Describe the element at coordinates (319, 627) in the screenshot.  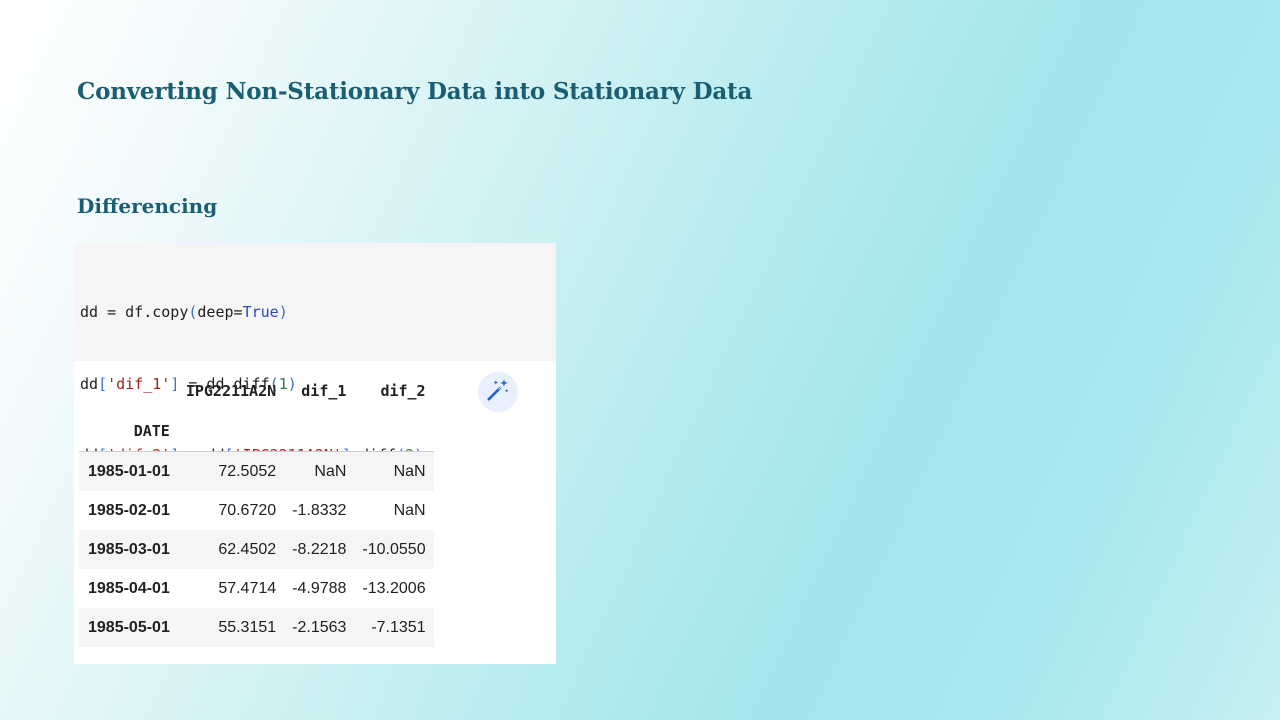
I see `table-cell: -2.1563` at that location.